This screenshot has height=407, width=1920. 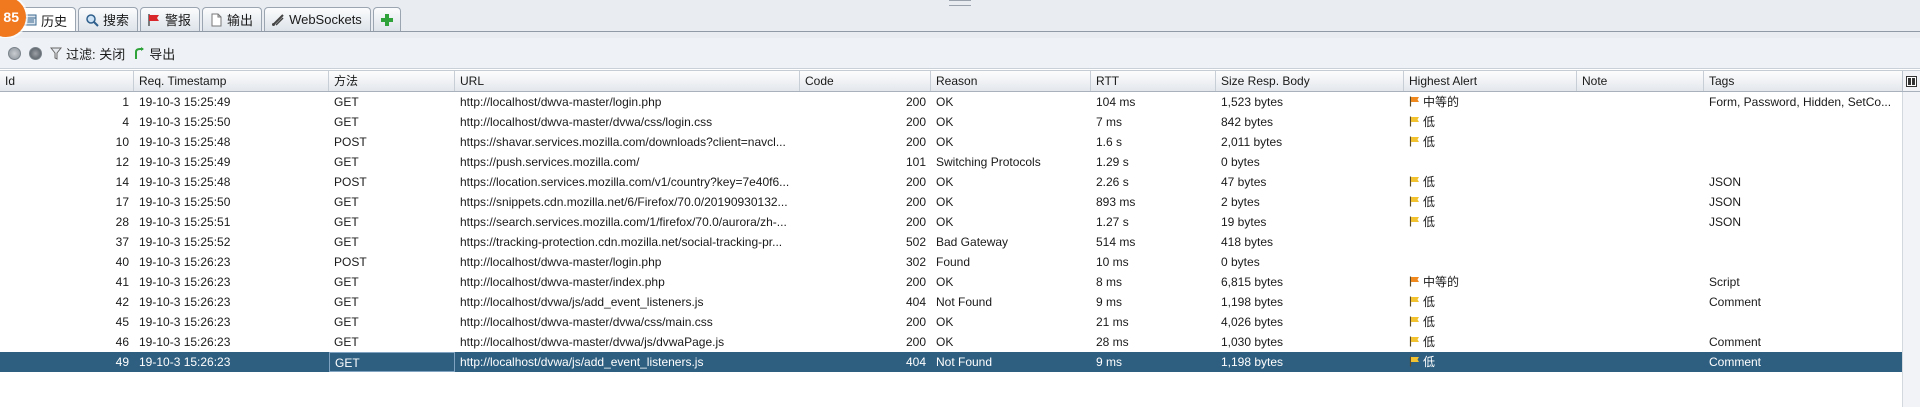 What do you see at coordinates (1153, 81) in the screenshot?
I see `column-header-rtt: RTT` at bounding box center [1153, 81].